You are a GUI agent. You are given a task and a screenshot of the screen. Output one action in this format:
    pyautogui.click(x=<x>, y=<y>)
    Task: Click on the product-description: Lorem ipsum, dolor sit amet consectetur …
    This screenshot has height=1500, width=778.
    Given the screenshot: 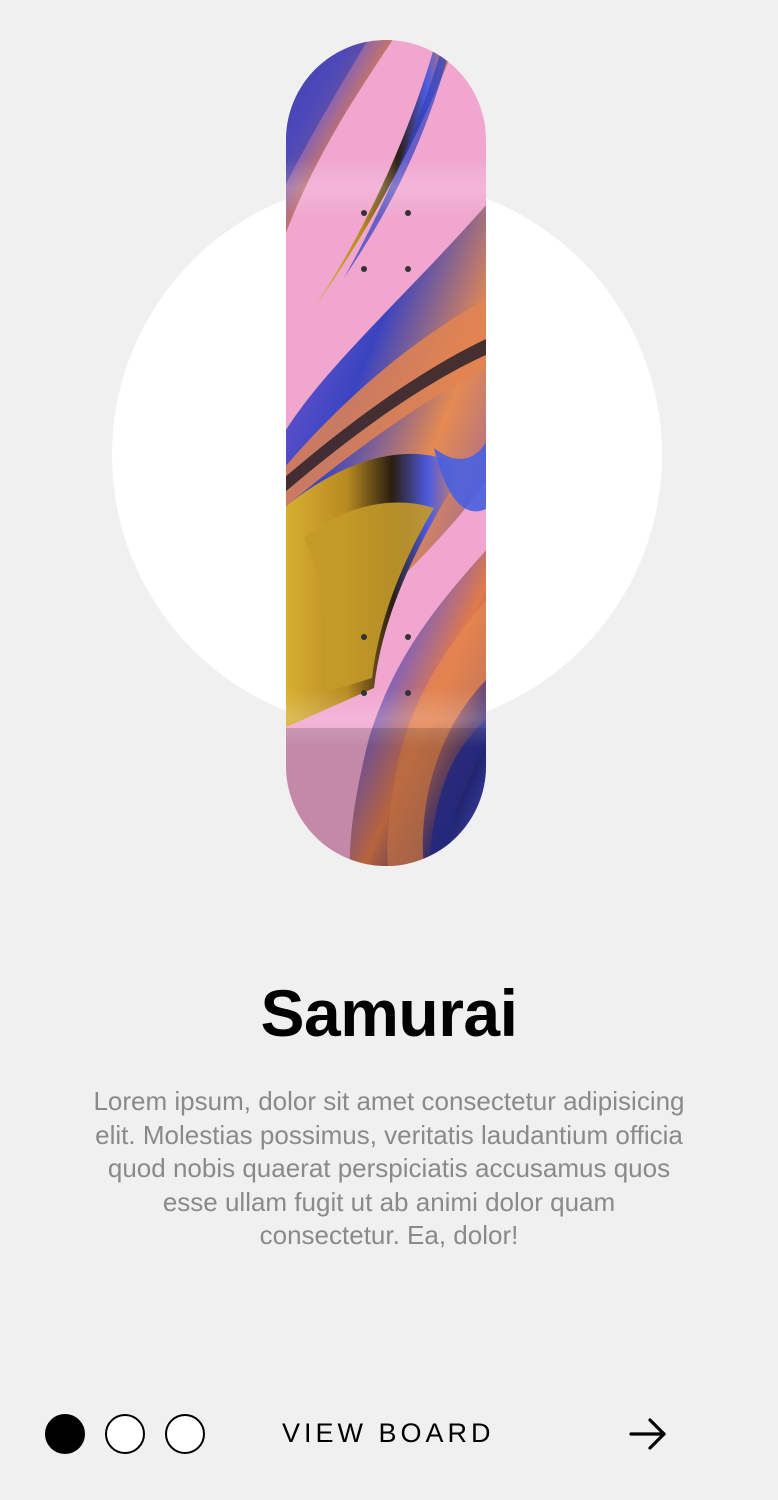 What is the action you would take?
    pyautogui.click(x=389, y=1168)
    